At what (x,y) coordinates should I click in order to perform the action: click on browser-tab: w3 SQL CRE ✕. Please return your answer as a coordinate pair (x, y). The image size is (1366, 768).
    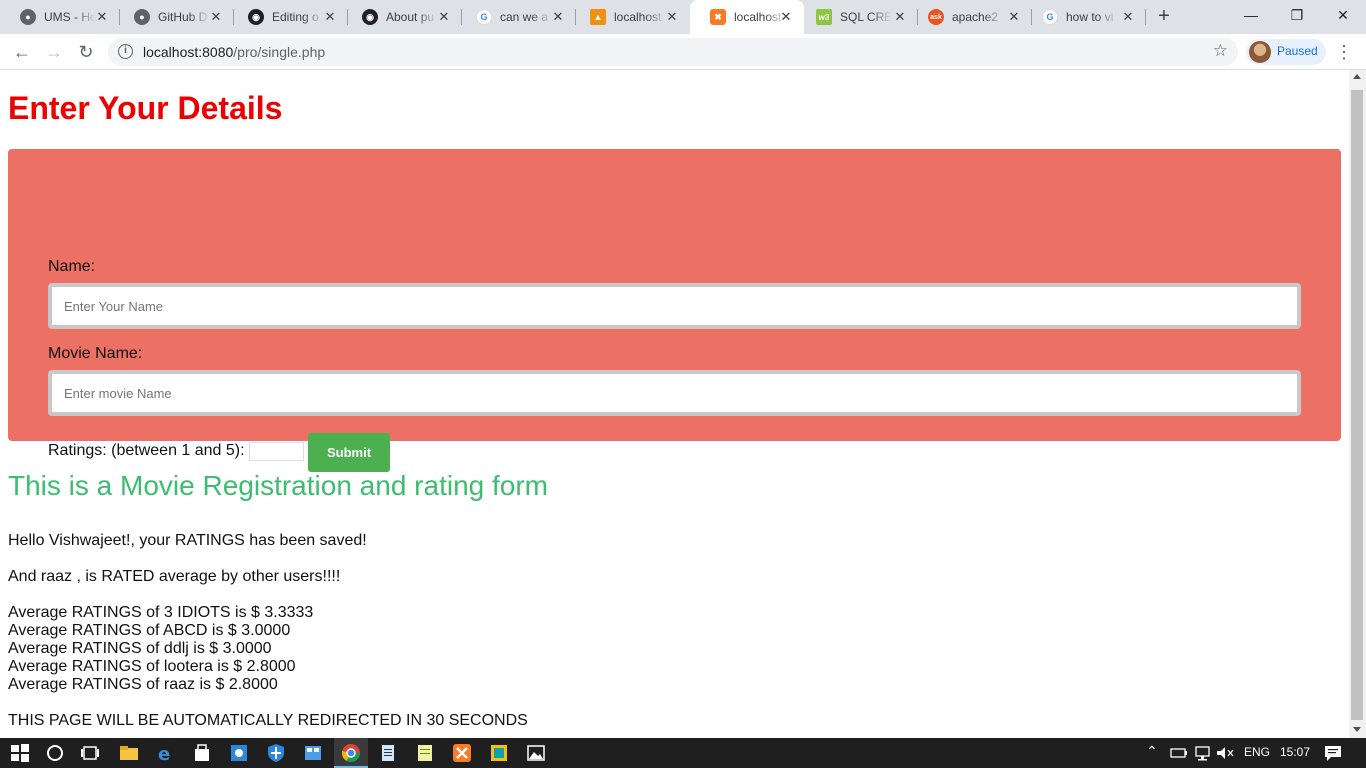
    Looking at the image, I should click on (861, 17).